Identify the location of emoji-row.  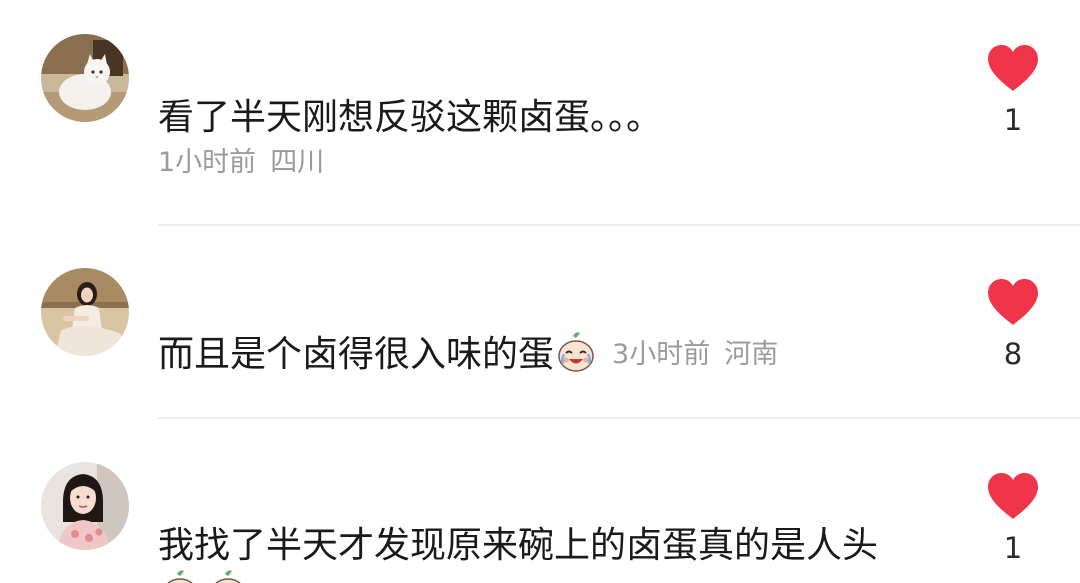
(204, 575).